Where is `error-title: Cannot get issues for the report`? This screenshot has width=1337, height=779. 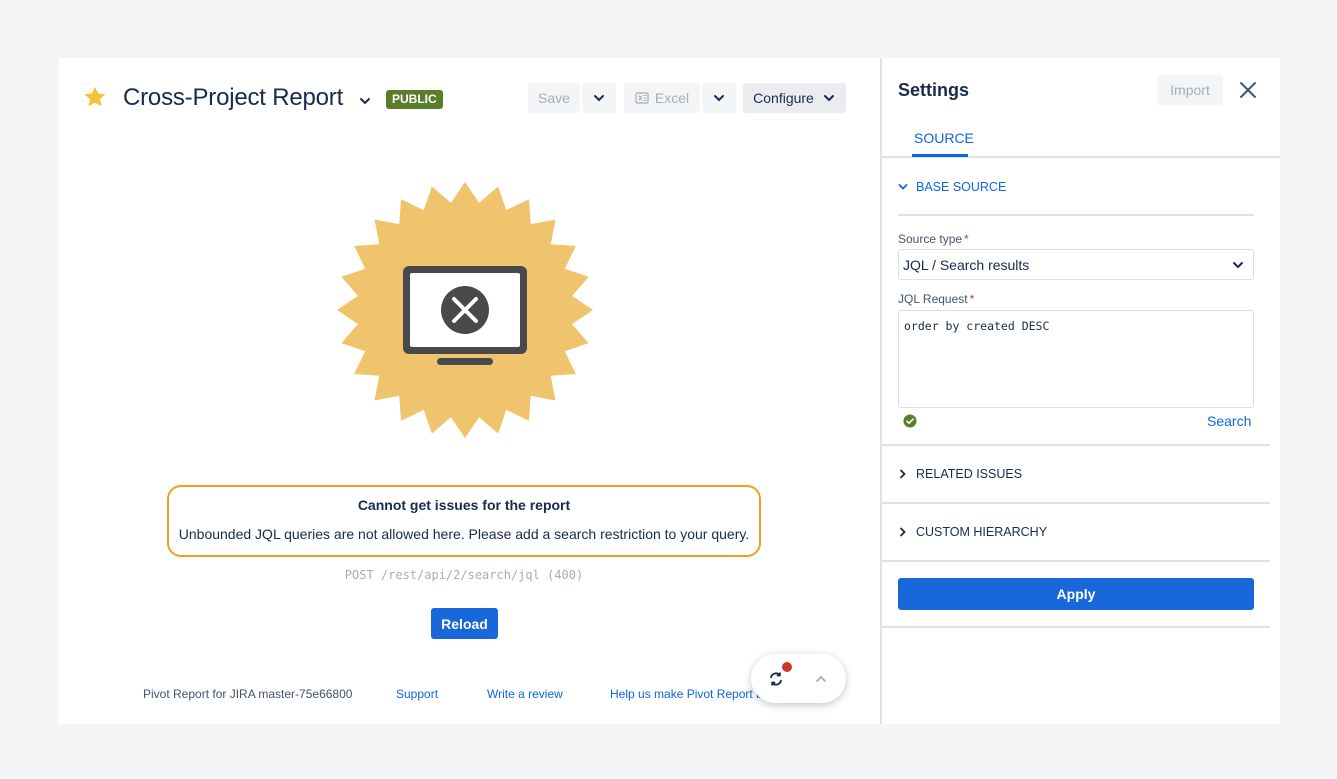 error-title: Cannot get issues for the report is located at coordinates (464, 505).